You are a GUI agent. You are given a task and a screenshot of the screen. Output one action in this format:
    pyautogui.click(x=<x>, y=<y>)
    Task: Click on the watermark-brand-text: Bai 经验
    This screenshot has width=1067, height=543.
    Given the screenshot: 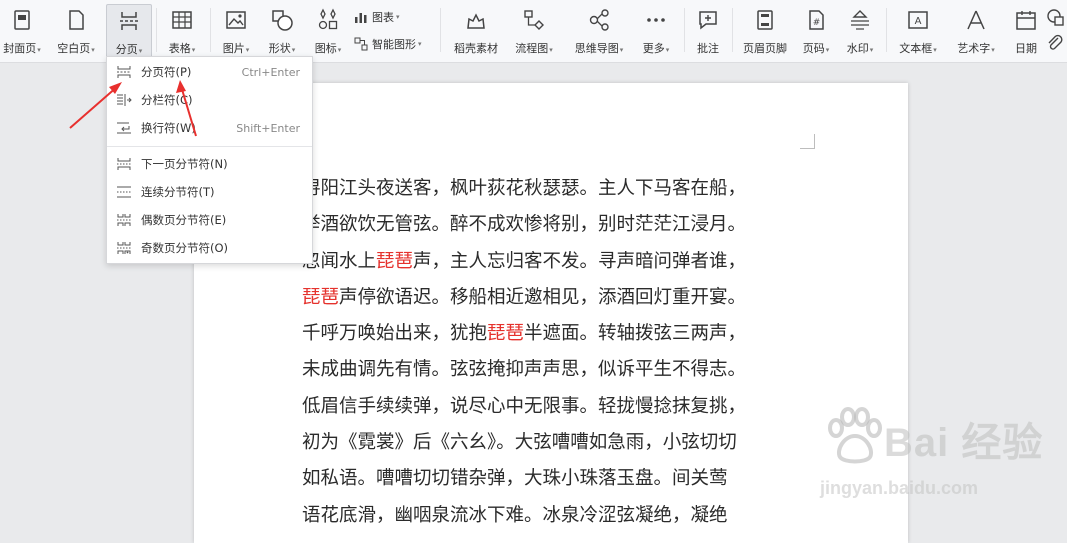 What is the action you would take?
    pyautogui.click(x=964, y=443)
    